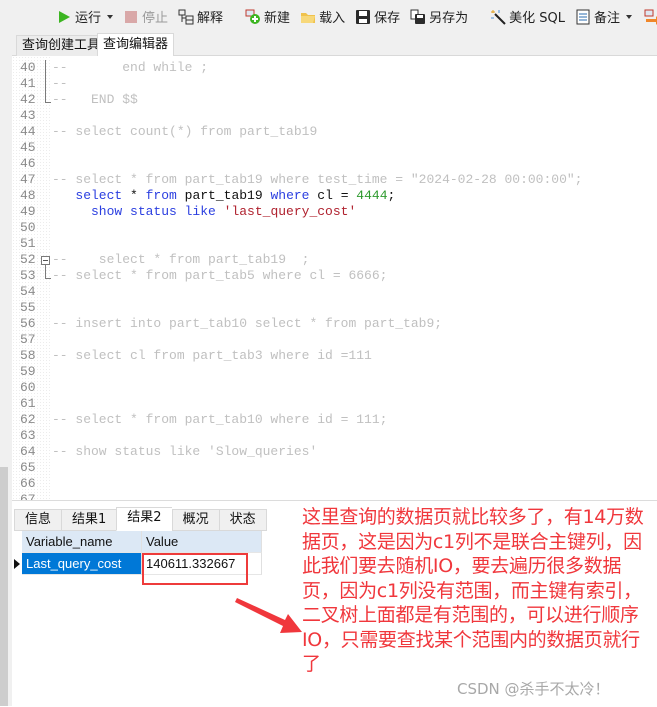 The width and height of the screenshot is (657, 707). What do you see at coordinates (4, 586) in the screenshot?
I see `scrollbar-thumb` at bounding box center [4, 586].